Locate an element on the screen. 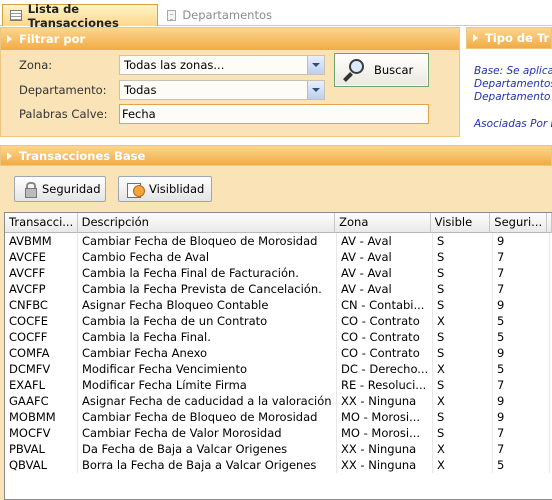 The image size is (552, 500). column-header-visible: Visible is located at coordinates (461, 223).